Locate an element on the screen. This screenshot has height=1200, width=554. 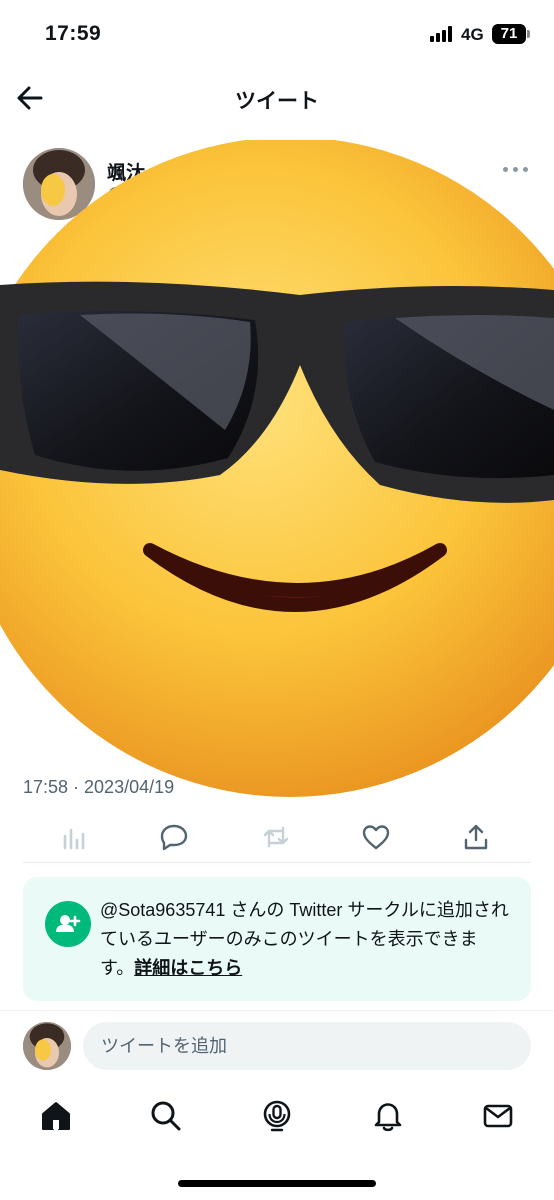
tab-messages is located at coordinates (498, 1116).